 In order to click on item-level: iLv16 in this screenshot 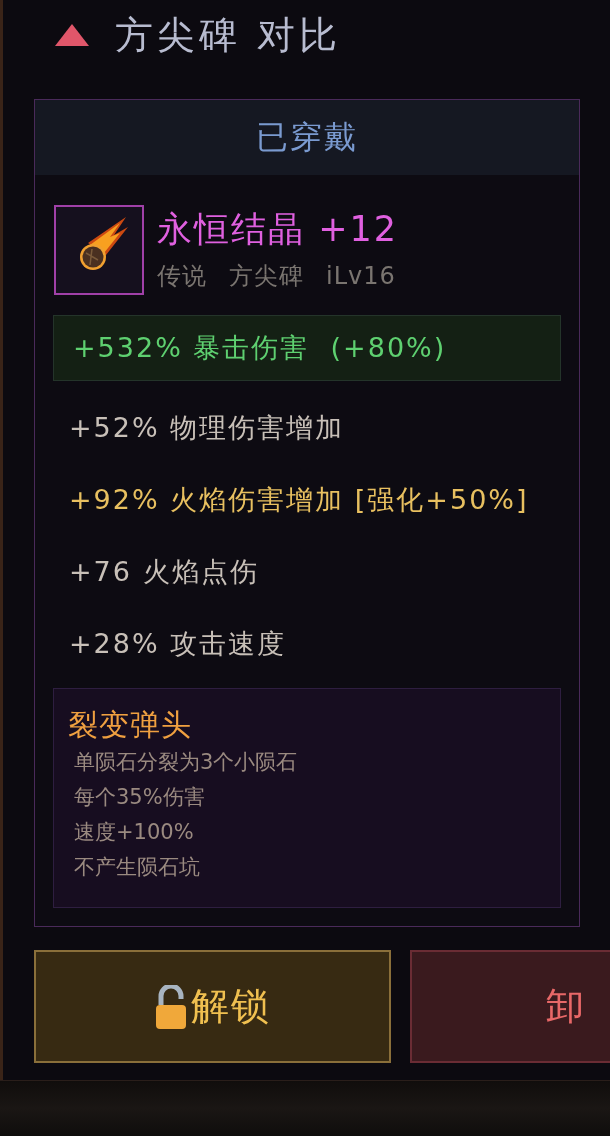, I will do `click(361, 276)`.